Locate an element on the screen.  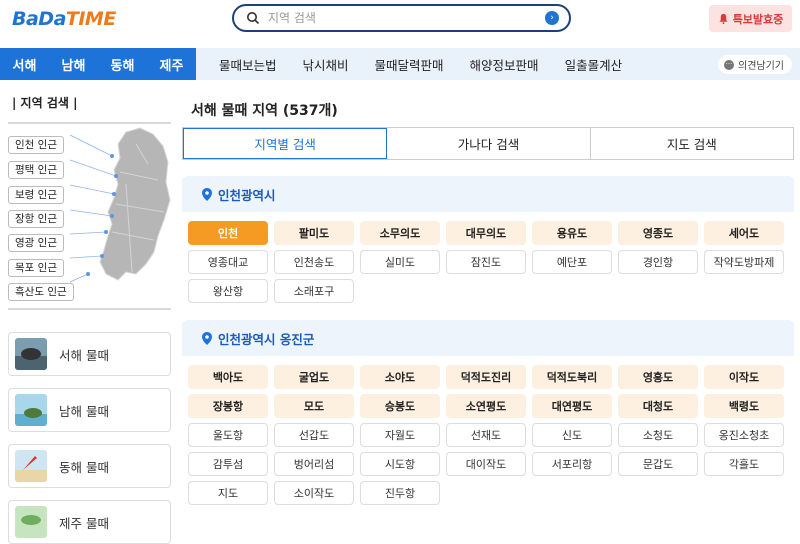
sea-card-label: 동해 물때 is located at coordinates (84, 467).